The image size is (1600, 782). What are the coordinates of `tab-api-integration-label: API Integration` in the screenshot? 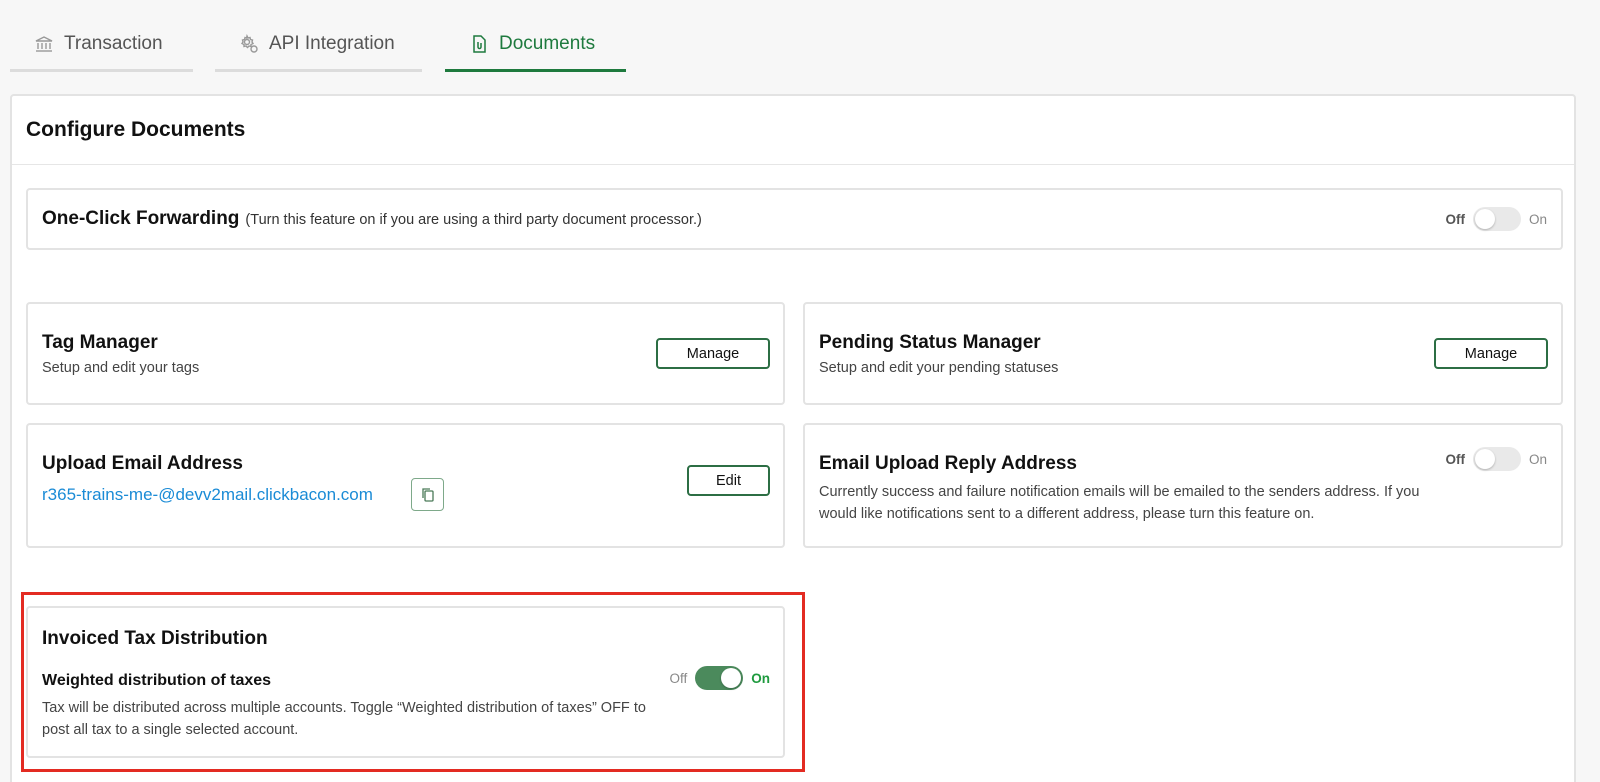 It's located at (332, 43).